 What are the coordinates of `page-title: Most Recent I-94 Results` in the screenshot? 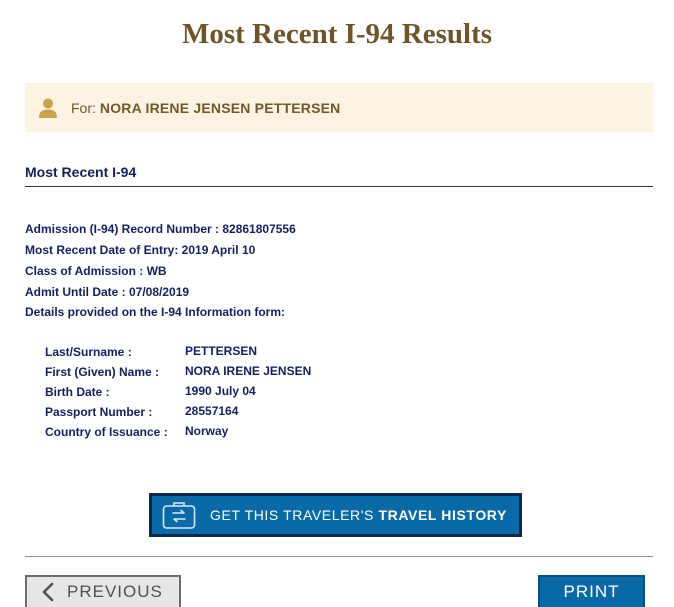 It's located at (337, 34).